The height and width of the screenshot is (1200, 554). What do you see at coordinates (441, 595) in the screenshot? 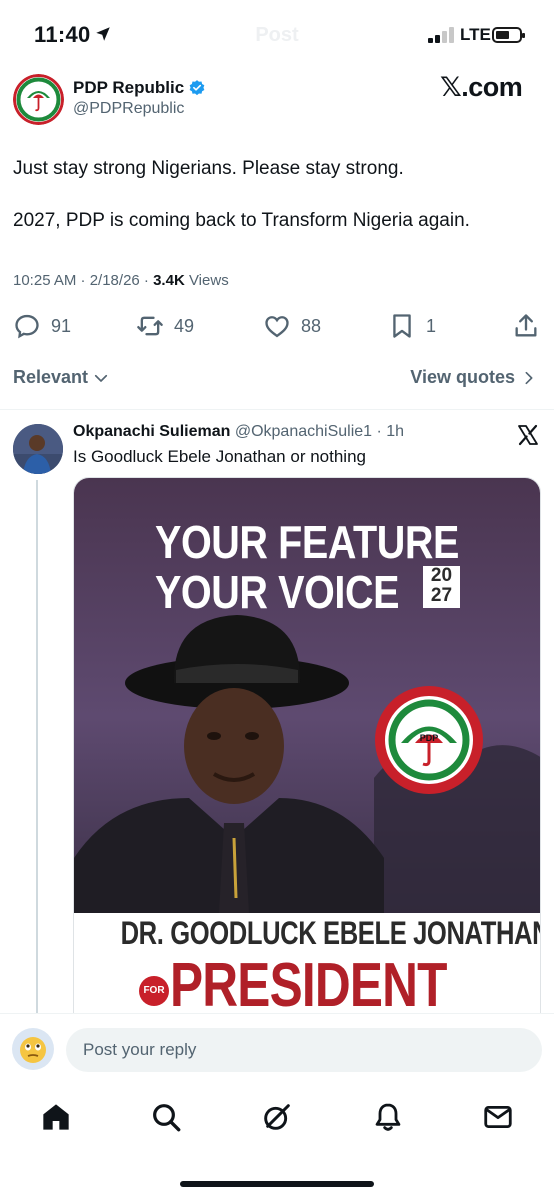
I see `poster-year-bottom: 27` at bounding box center [441, 595].